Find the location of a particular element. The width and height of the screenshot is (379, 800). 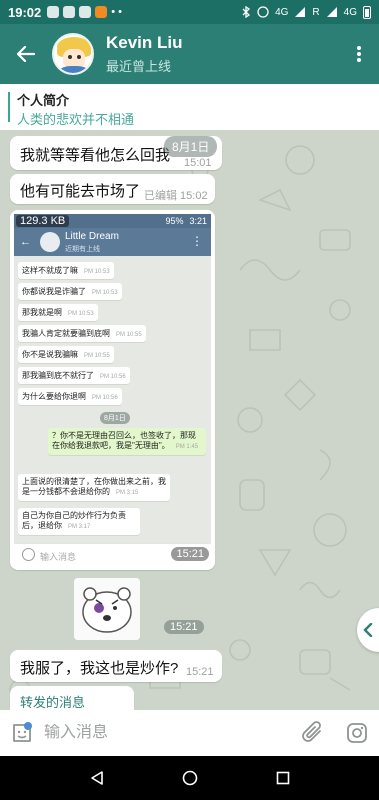

nav-back-button is located at coordinates (97, 778).